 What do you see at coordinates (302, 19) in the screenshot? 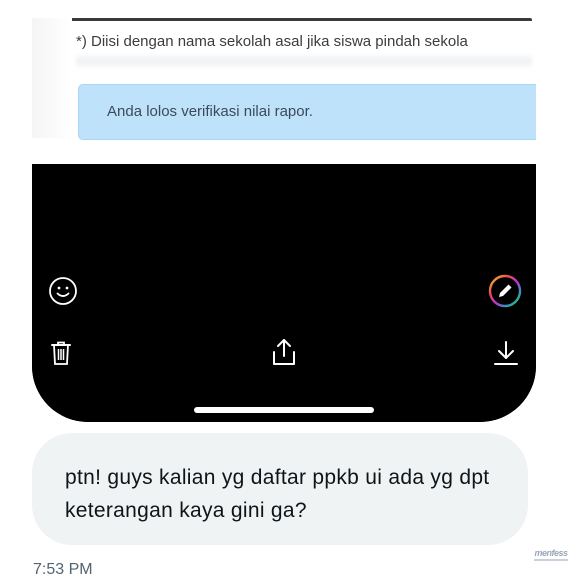
I see `form-border` at bounding box center [302, 19].